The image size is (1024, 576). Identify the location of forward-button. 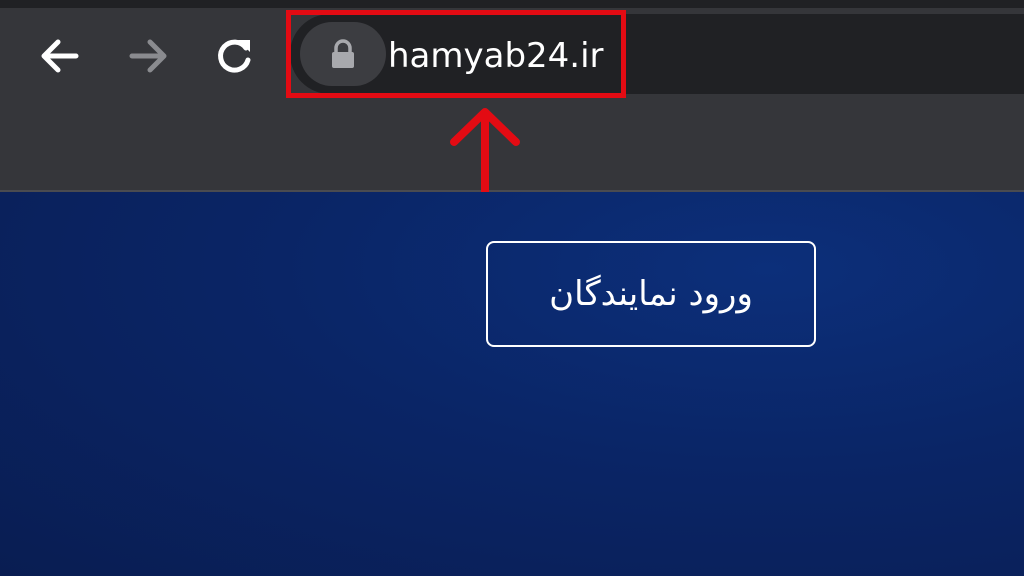
(148, 56).